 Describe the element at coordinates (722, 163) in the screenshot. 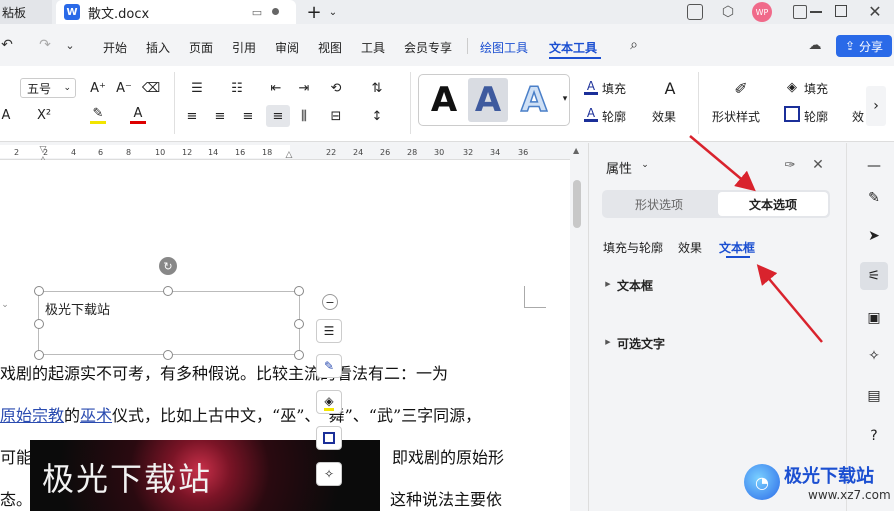

I see `red-arrow-to-text-options` at that location.